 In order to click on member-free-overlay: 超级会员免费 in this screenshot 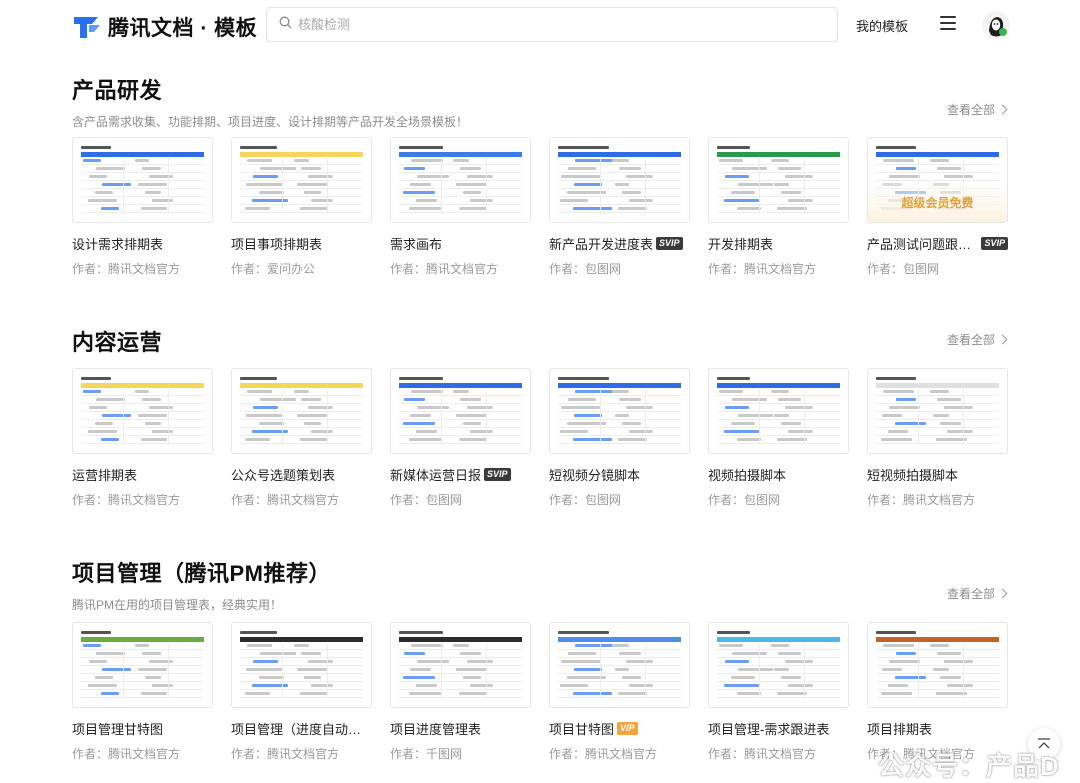, I will do `click(937, 202)`.